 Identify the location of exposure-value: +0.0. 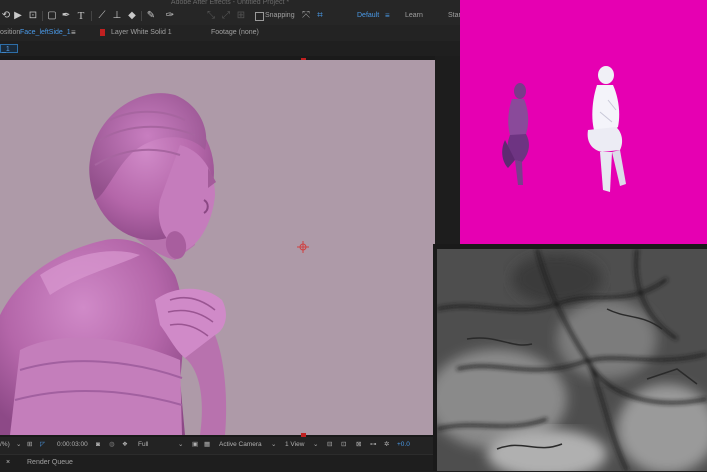
(403, 445).